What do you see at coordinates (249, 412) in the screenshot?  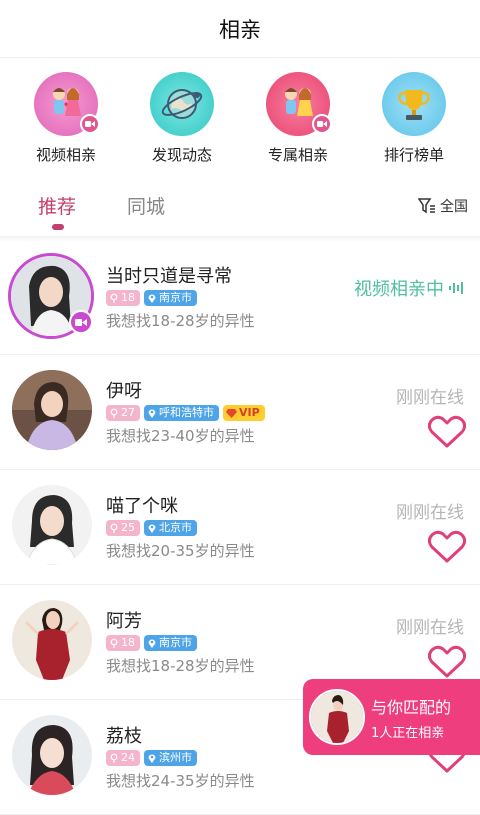 I see `vip-label: VIP` at bounding box center [249, 412].